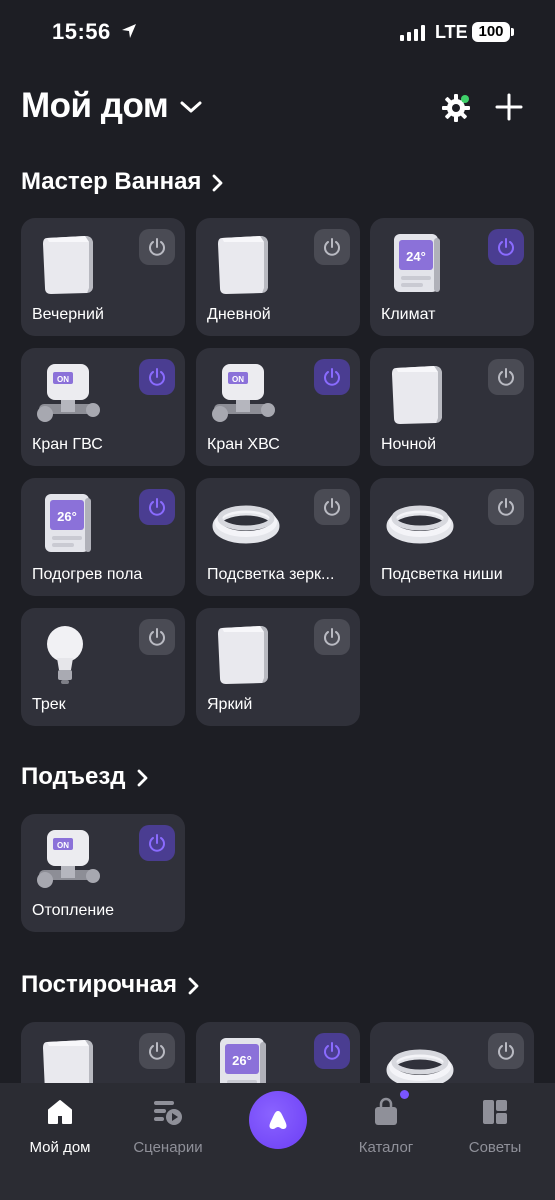 This screenshot has width=555, height=1200. Describe the element at coordinates (408, 314) in the screenshot. I see `device-label: Климат` at that location.